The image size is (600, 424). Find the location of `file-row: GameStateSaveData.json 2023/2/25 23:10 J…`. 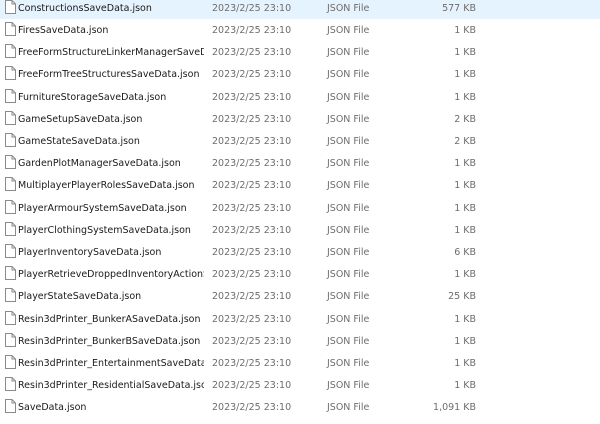

file-row: GameStateSaveData.json 2023/2/25 23:10 J… is located at coordinates (300, 141).